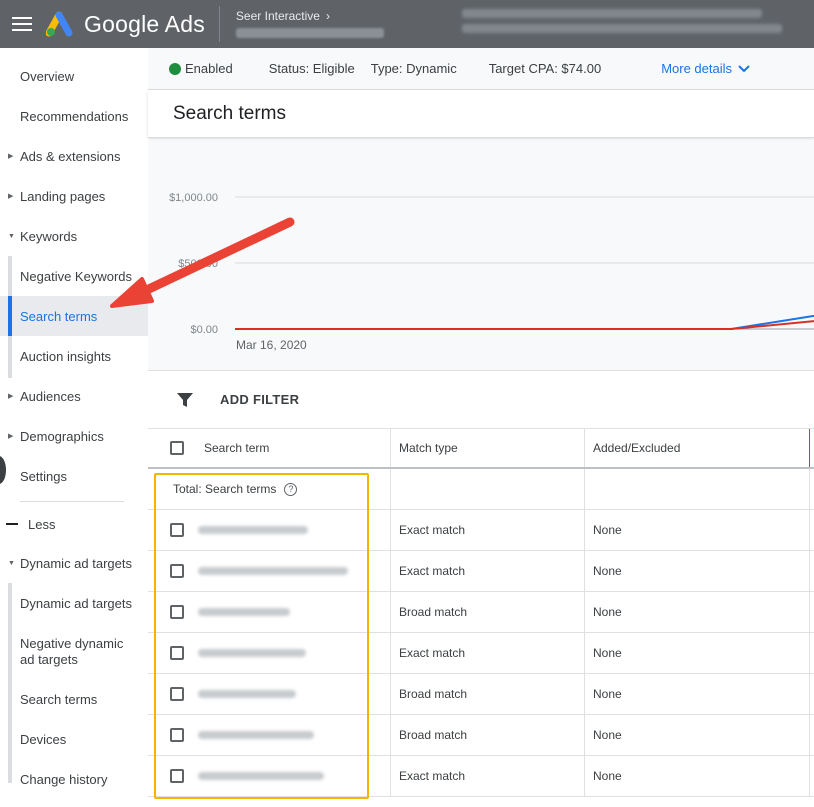 This screenshot has width=814, height=807. Describe the element at coordinates (74, 739) in the screenshot. I see `sidebar-item-devices: Devices` at that location.